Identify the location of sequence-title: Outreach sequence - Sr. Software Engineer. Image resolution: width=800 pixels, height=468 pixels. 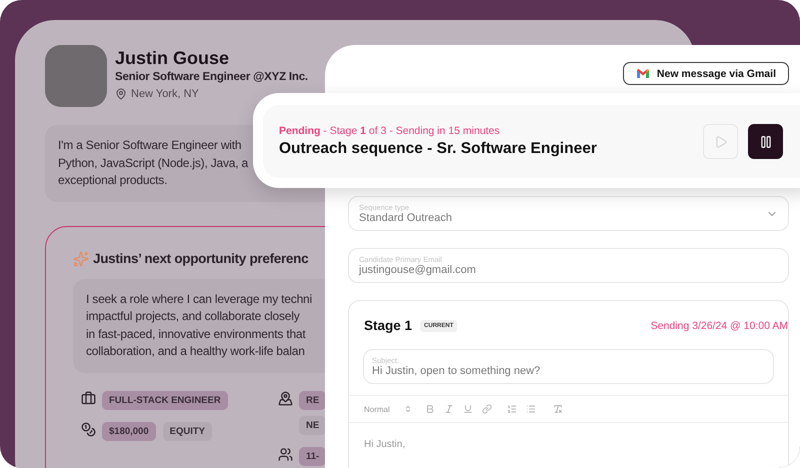
(438, 149).